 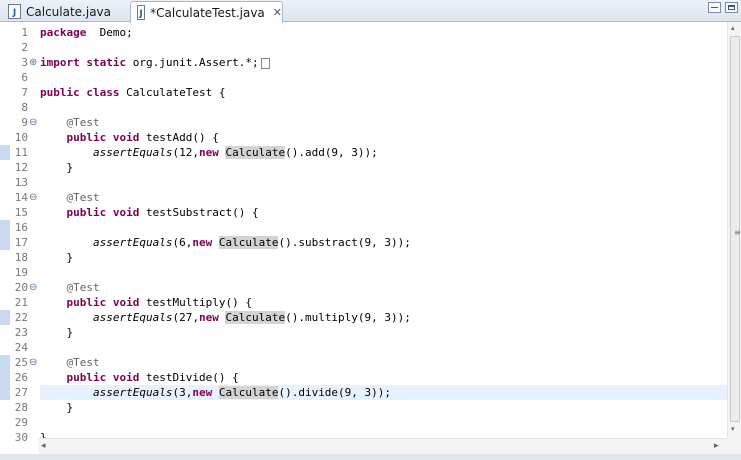 I want to click on close-tab-icon: ✕, so click(x=277, y=12).